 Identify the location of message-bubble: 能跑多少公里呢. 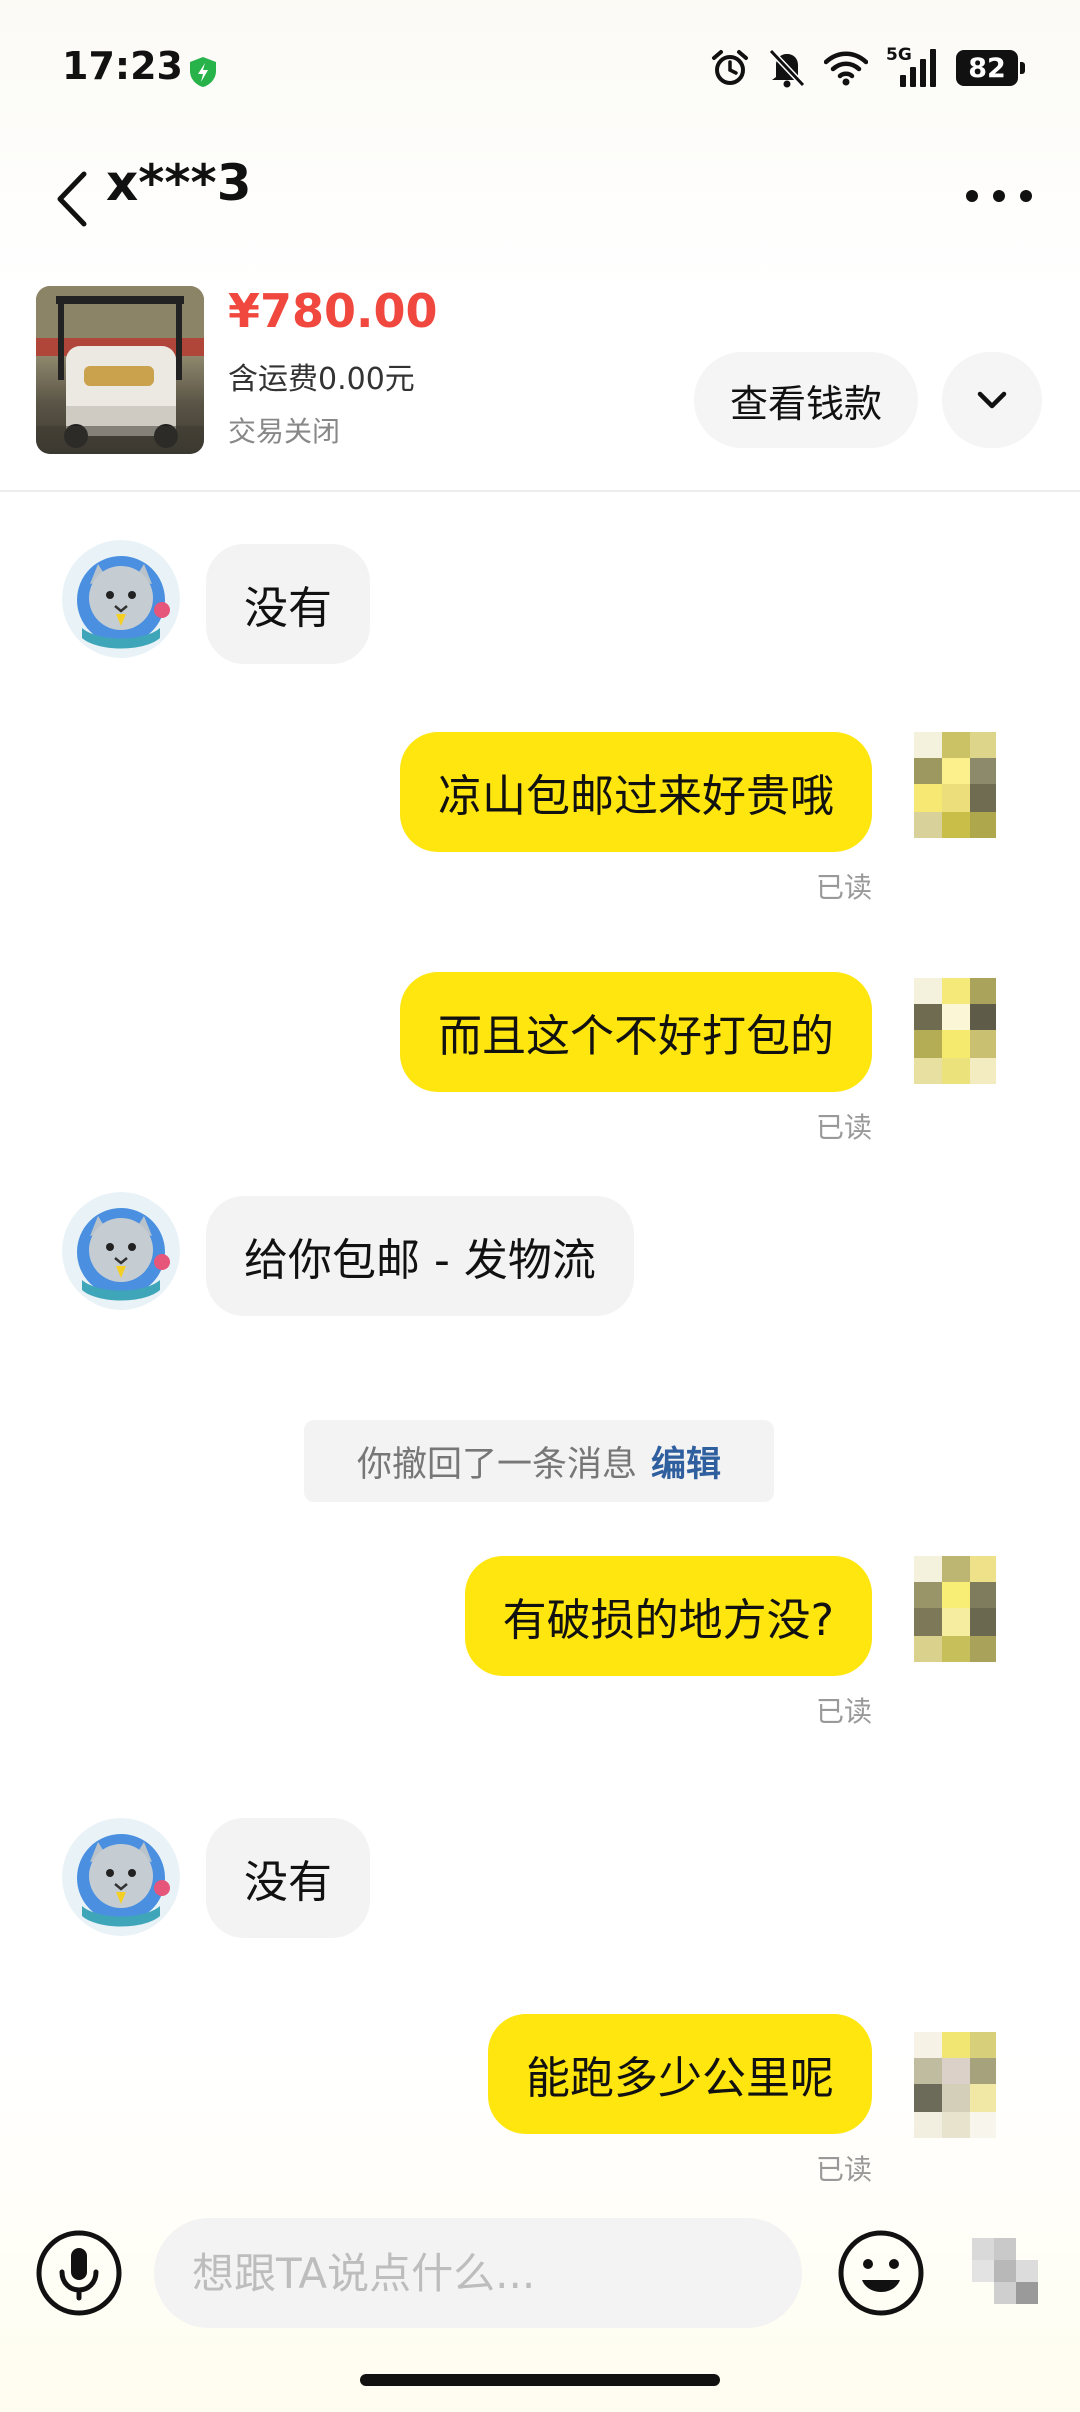
(680, 2074).